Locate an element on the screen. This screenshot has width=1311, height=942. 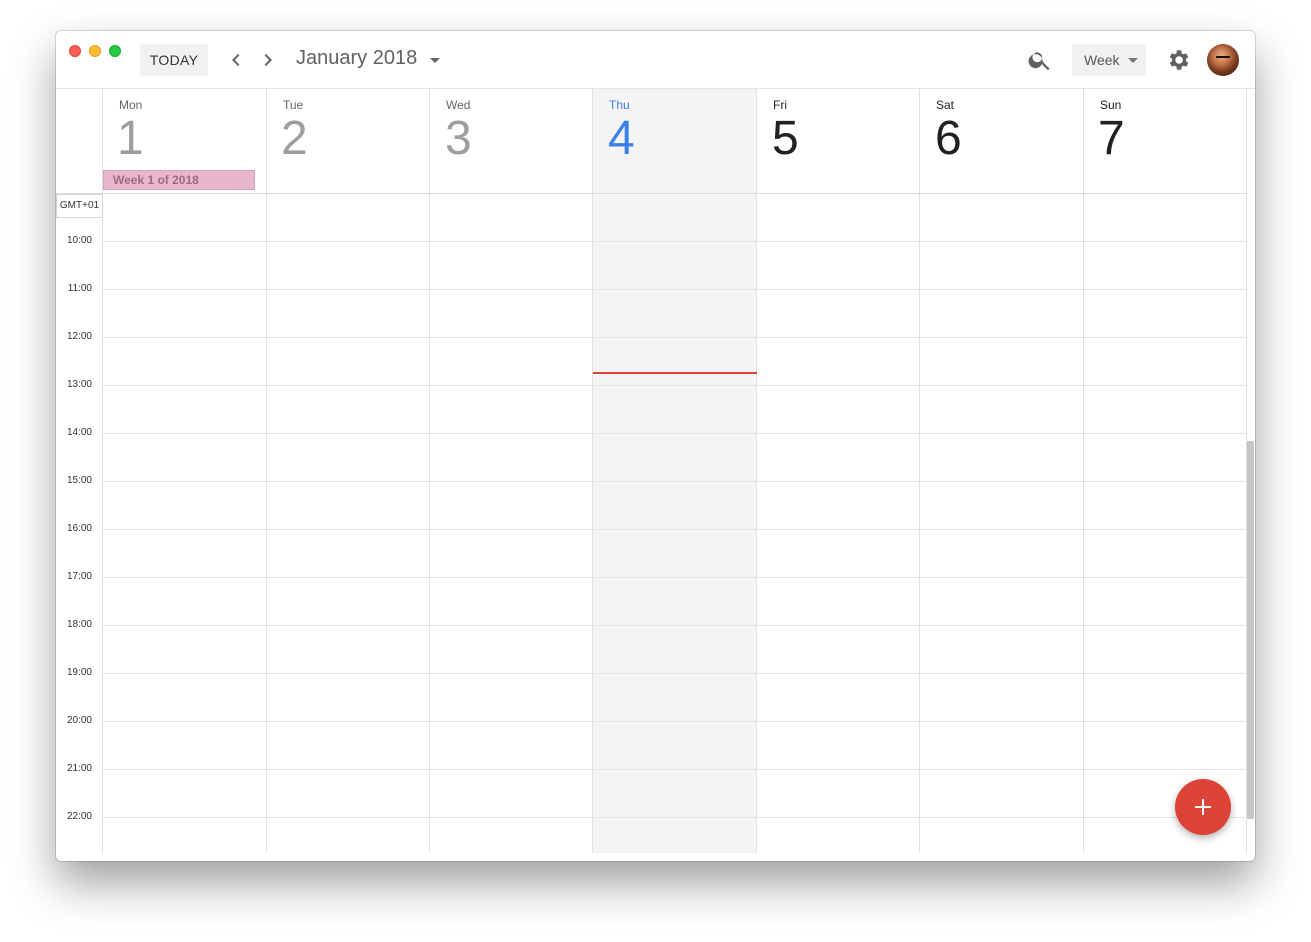
hour-label: 10:00 is located at coordinates (79, 240).